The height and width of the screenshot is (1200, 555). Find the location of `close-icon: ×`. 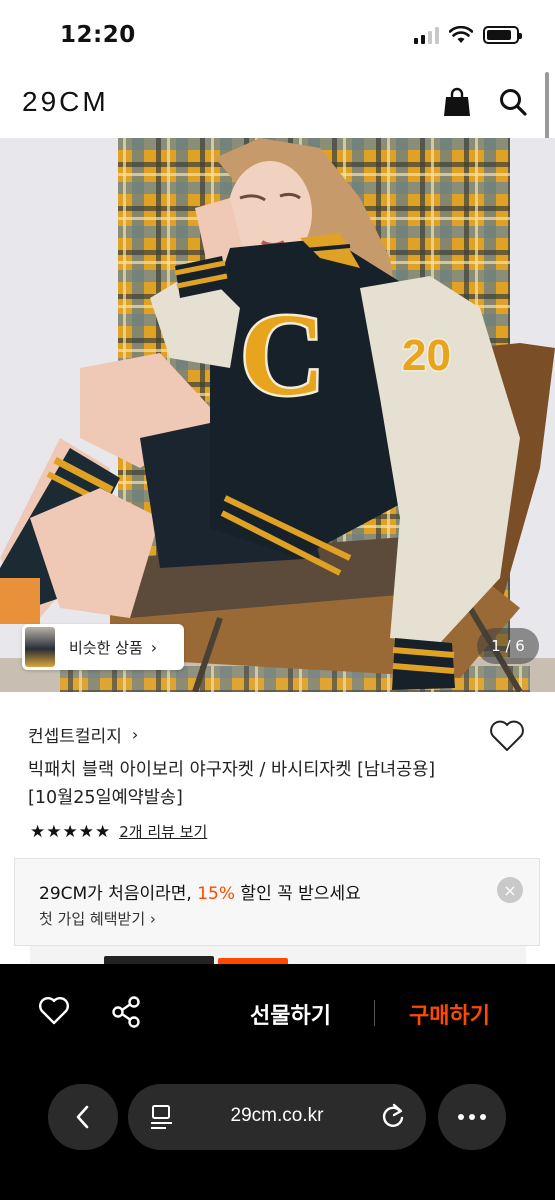

close-icon: × is located at coordinates (510, 890).